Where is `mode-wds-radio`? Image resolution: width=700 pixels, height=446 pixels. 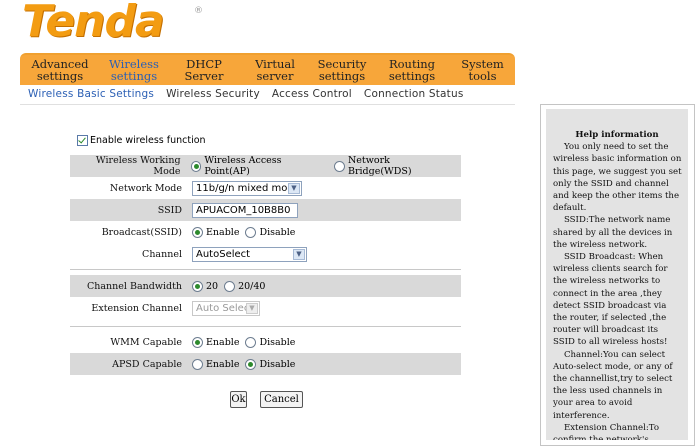 mode-wds-radio is located at coordinates (339, 166).